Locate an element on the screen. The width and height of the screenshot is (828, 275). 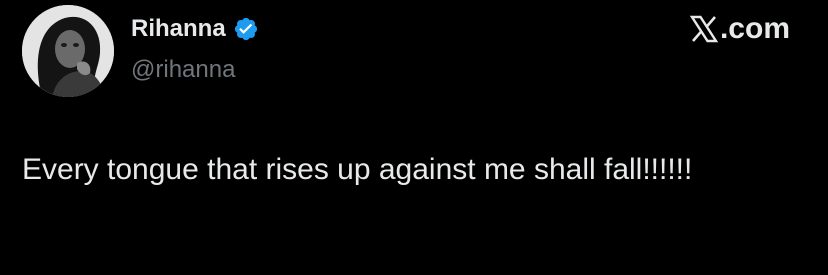
author-name-row: Rihanna is located at coordinates (195, 29).